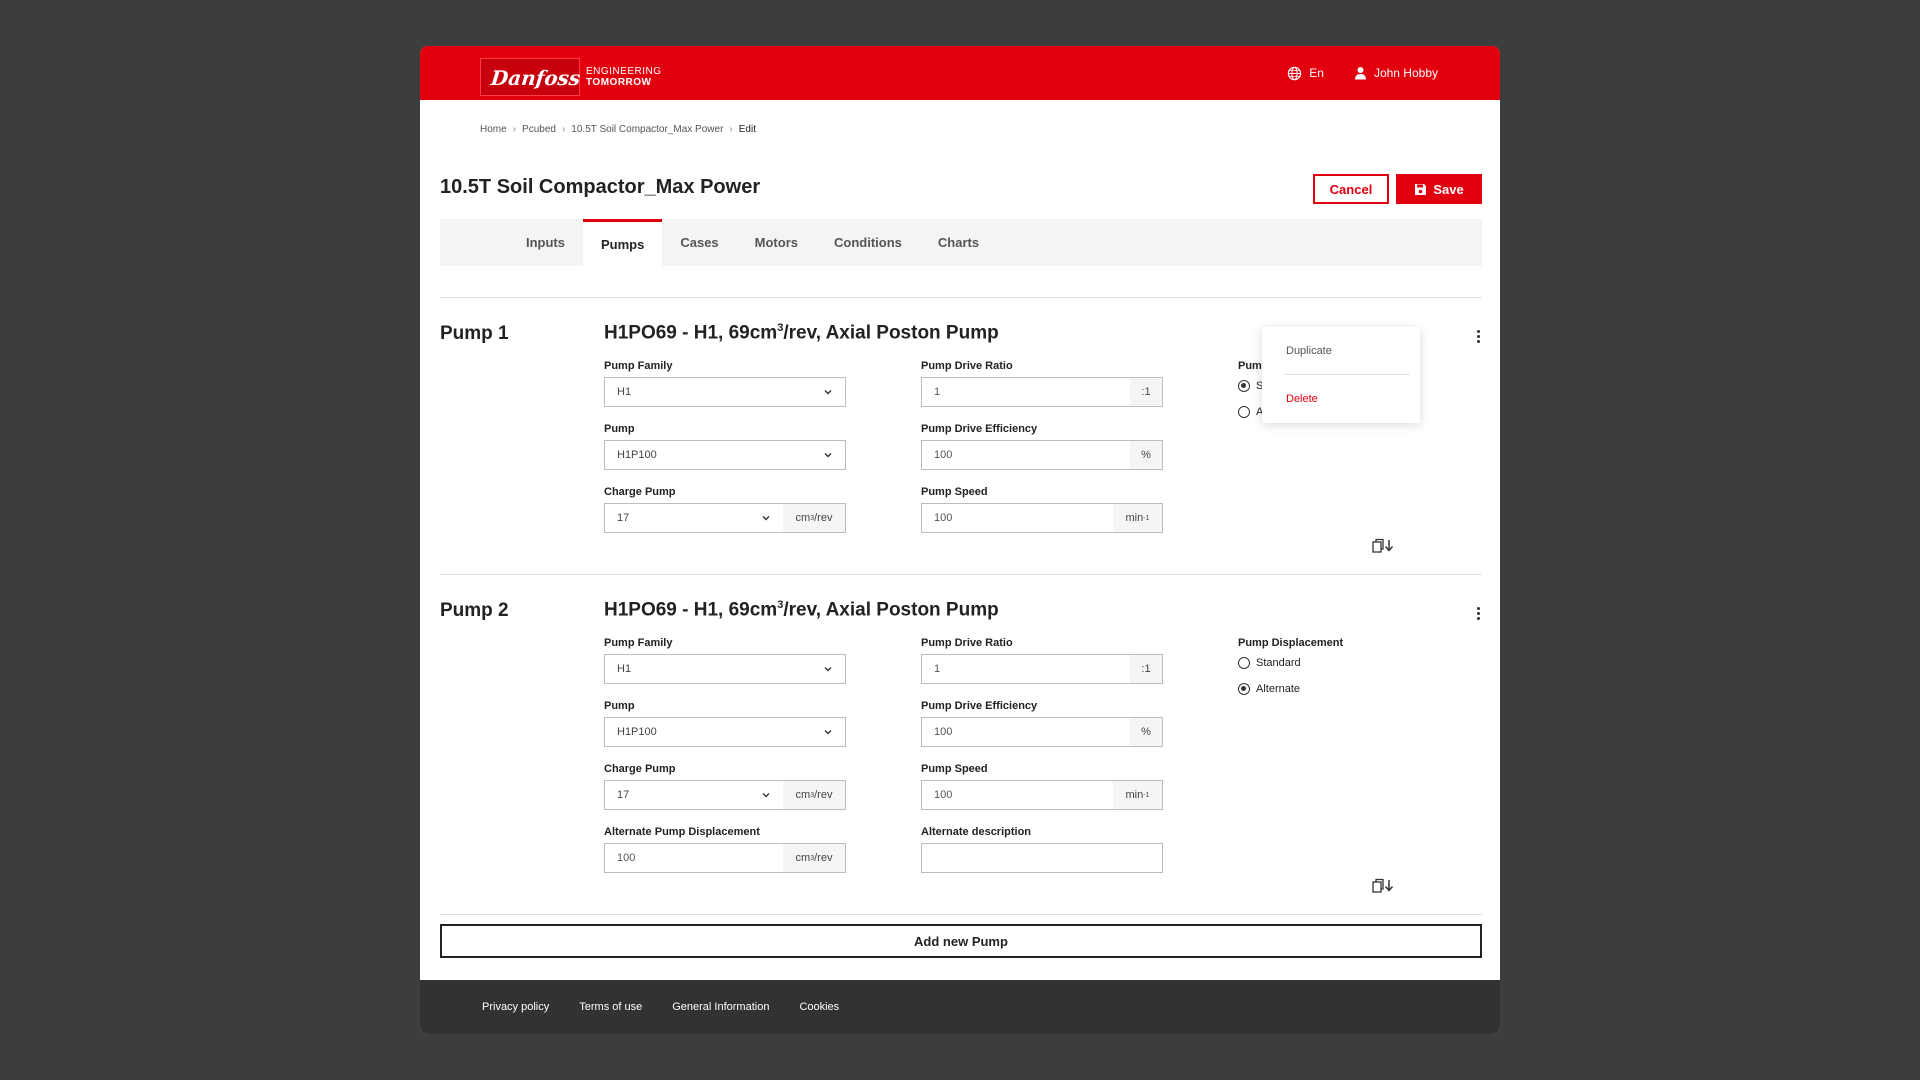  I want to click on unit-sup: -1, so click(1146, 795).